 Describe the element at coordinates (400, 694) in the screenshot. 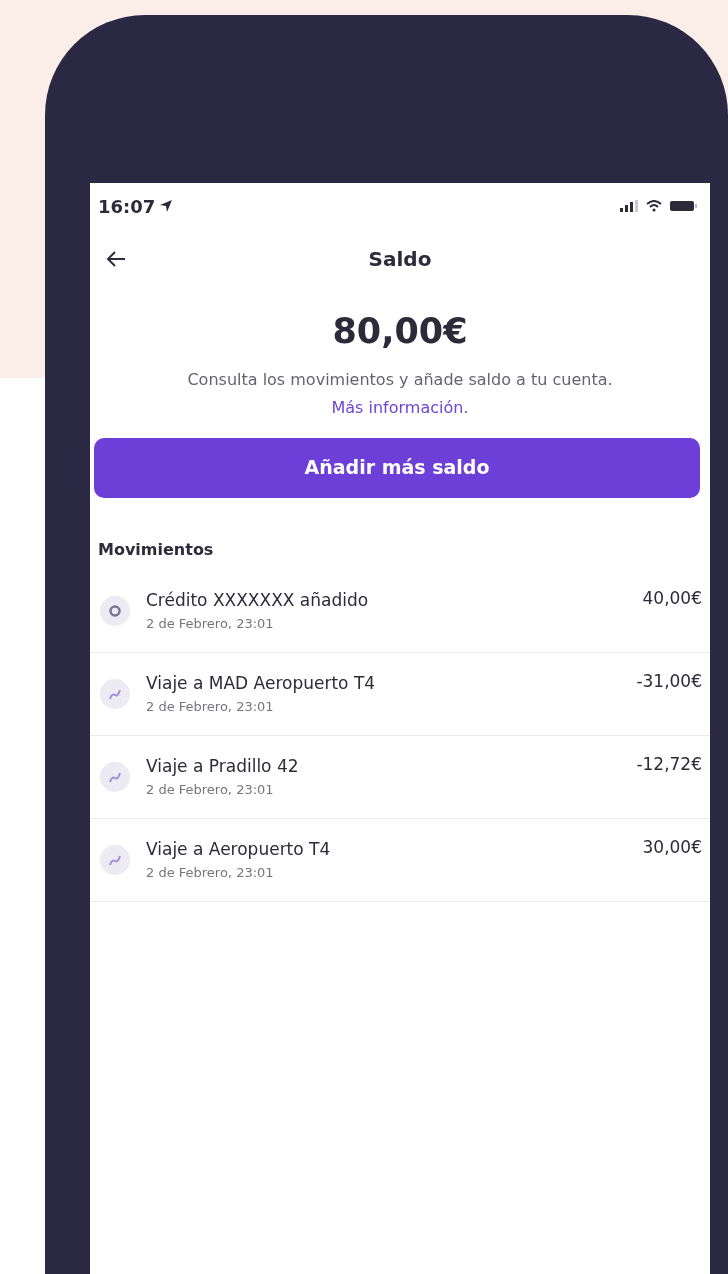

I see `movement-row: Viaje a MAD Aeropuerto T4 2 de Febrero, 23:01 -31,00€` at that location.